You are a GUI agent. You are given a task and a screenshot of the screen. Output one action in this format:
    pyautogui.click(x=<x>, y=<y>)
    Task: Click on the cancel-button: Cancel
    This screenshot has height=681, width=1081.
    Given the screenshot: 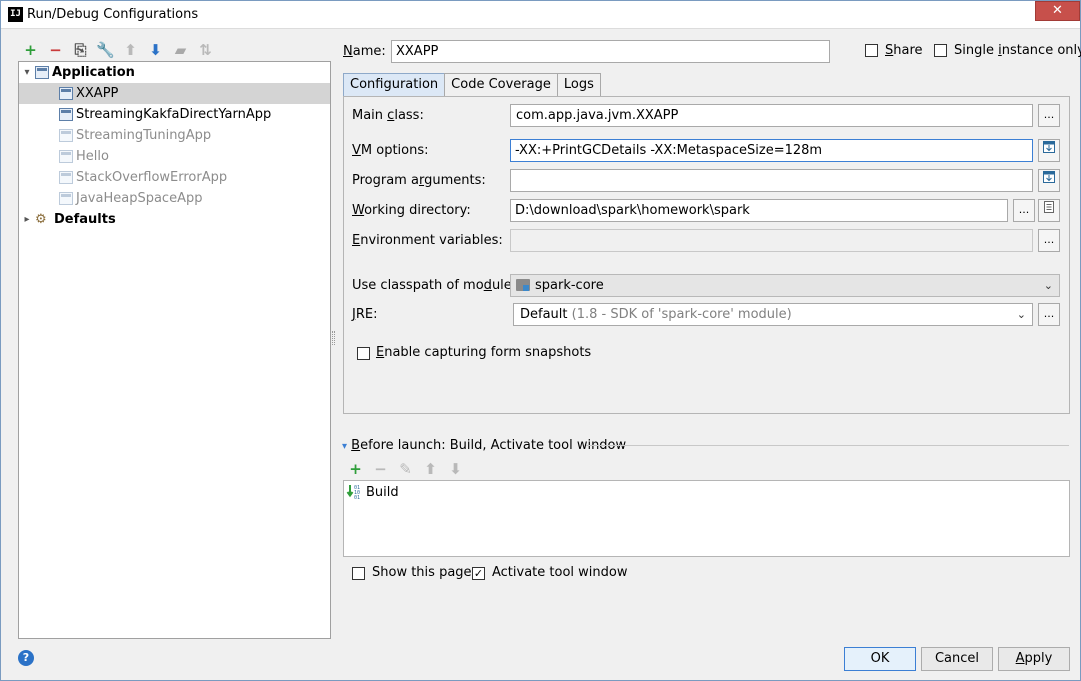 What is the action you would take?
    pyautogui.click(x=957, y=659)
    